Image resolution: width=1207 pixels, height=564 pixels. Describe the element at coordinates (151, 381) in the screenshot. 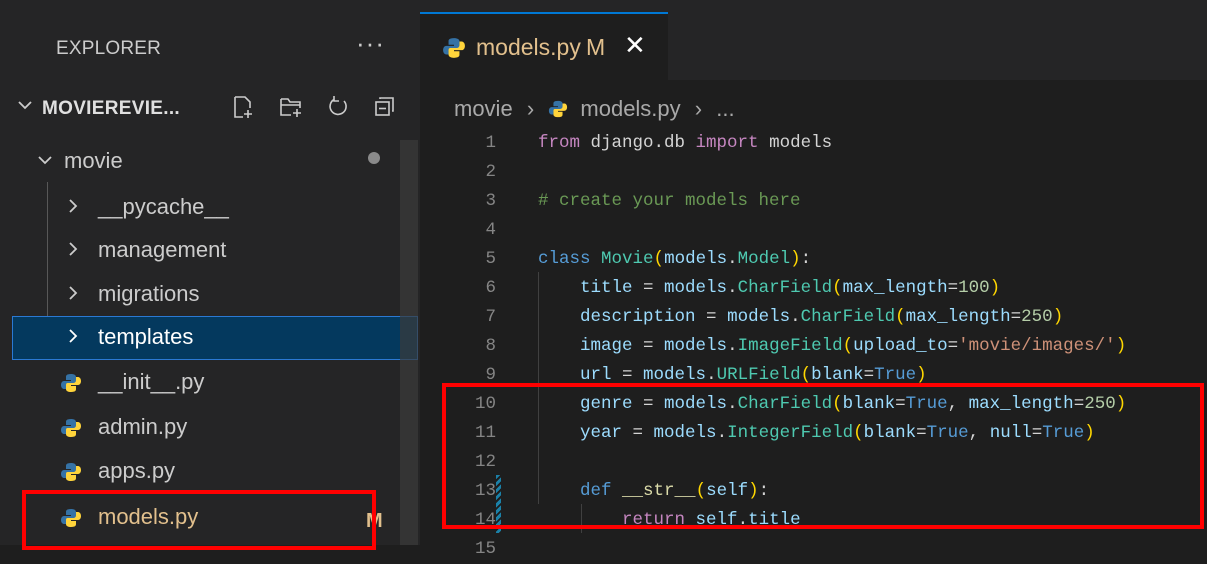

I see `tree-item-label: __init__.py` at that location.